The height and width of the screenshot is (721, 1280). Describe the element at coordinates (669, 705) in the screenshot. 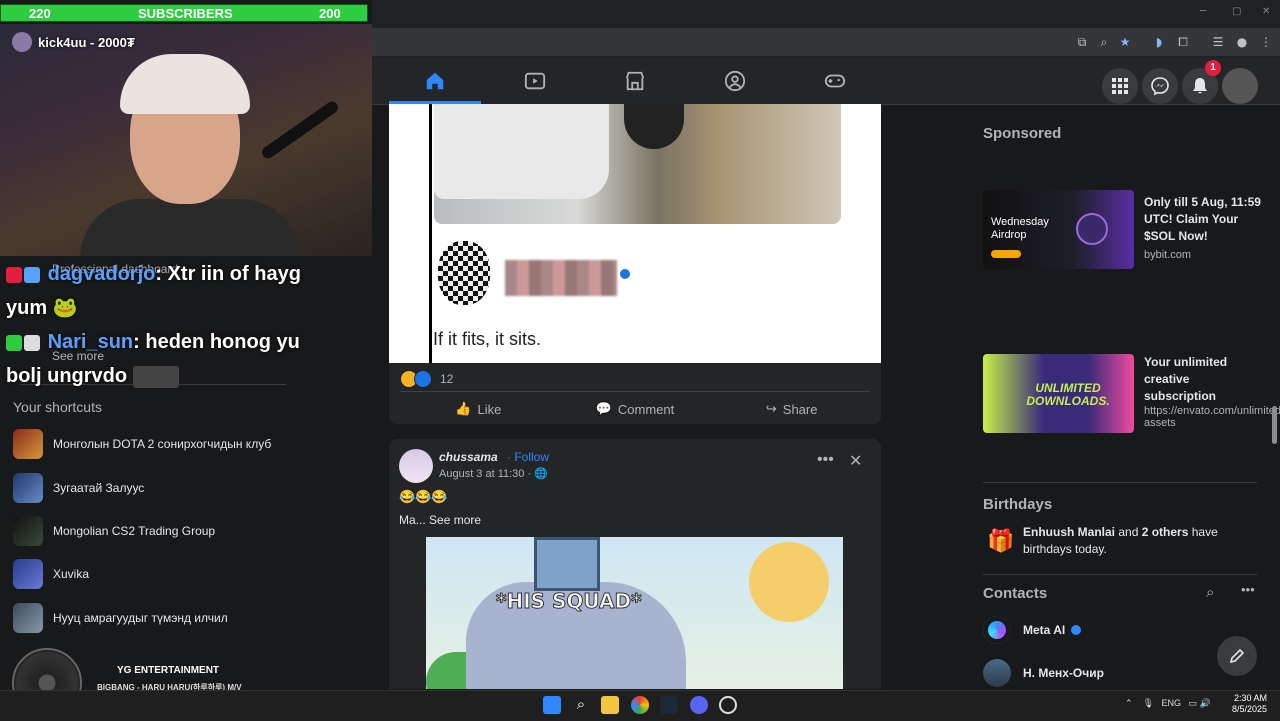

I see `steam-icon` at that location.